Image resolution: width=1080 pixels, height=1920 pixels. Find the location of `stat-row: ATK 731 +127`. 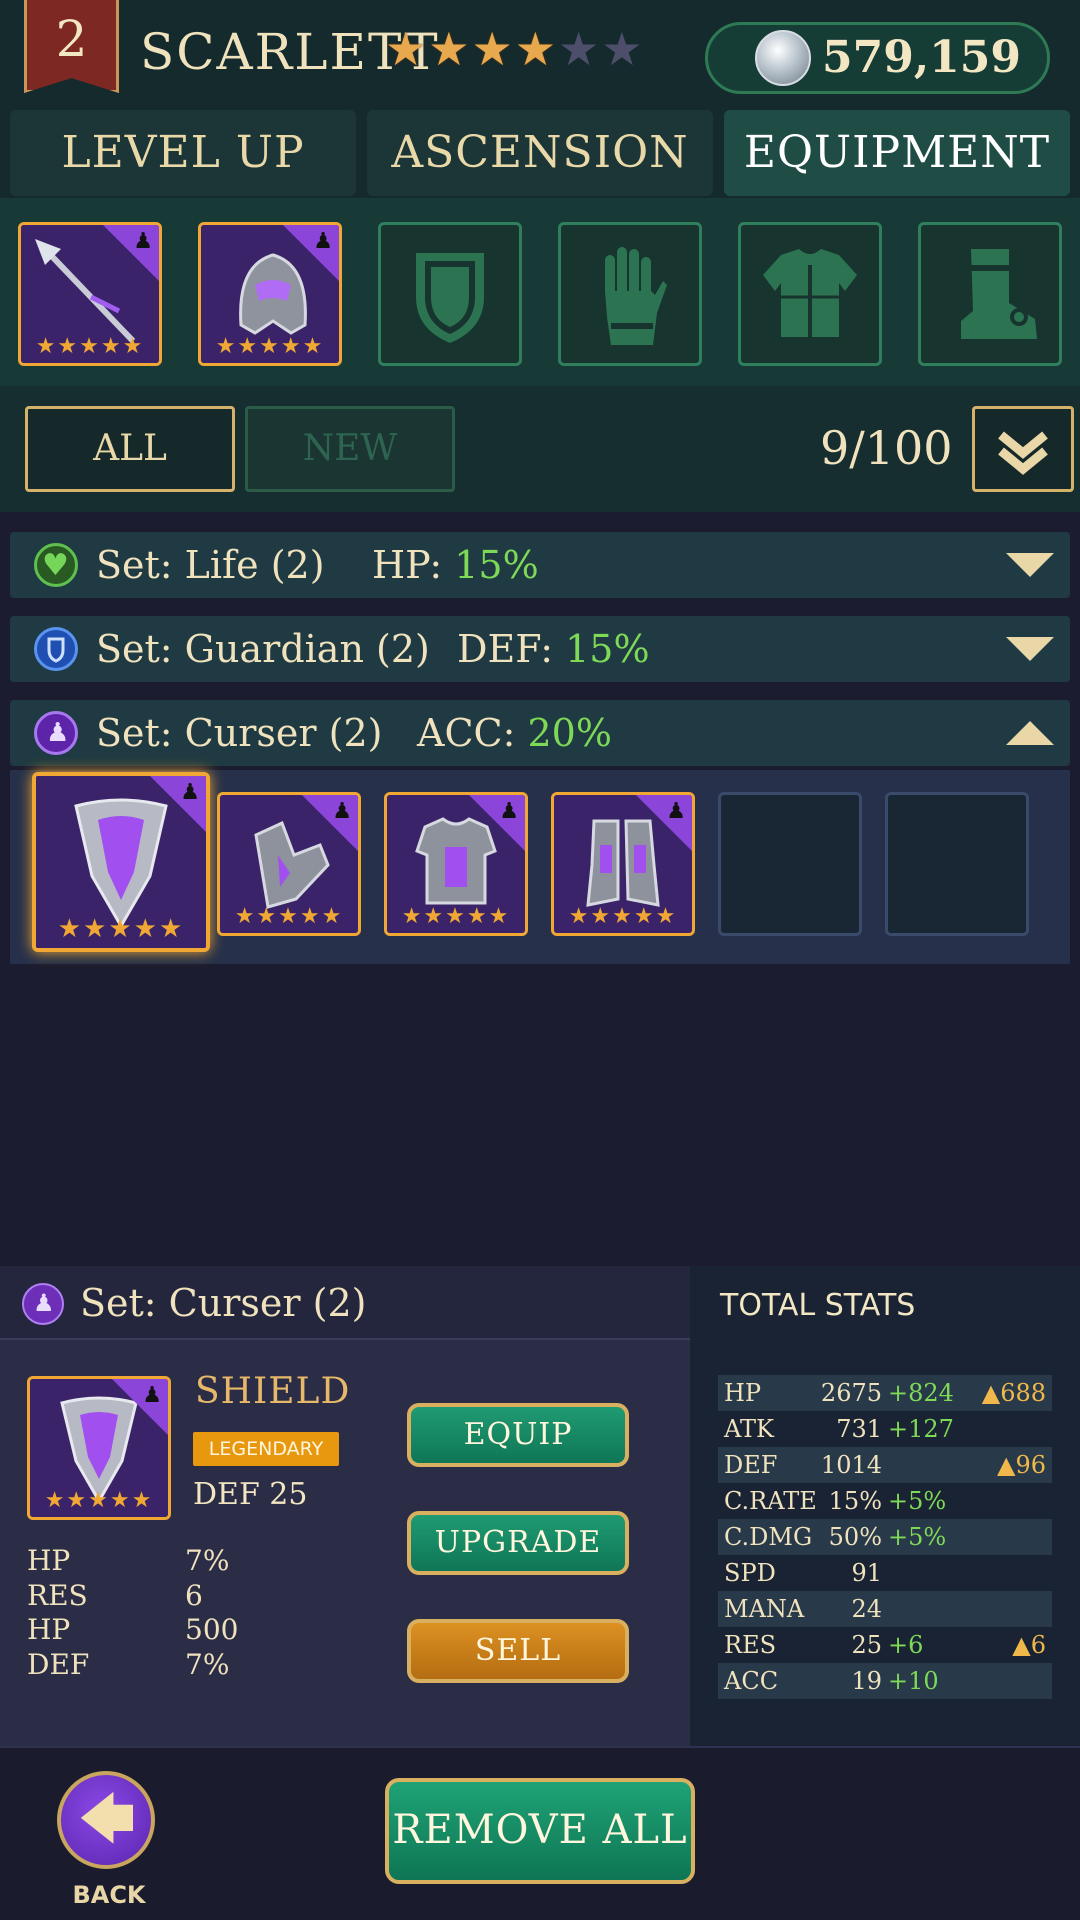

stat-row: ATK 731 +127 is located at coordinates (885, 1429).